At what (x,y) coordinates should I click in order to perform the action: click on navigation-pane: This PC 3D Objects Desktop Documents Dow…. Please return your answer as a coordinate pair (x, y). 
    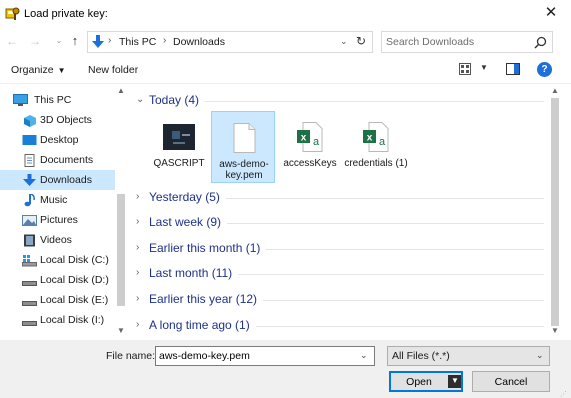
    Looking at the image, I should click on (63, 212).